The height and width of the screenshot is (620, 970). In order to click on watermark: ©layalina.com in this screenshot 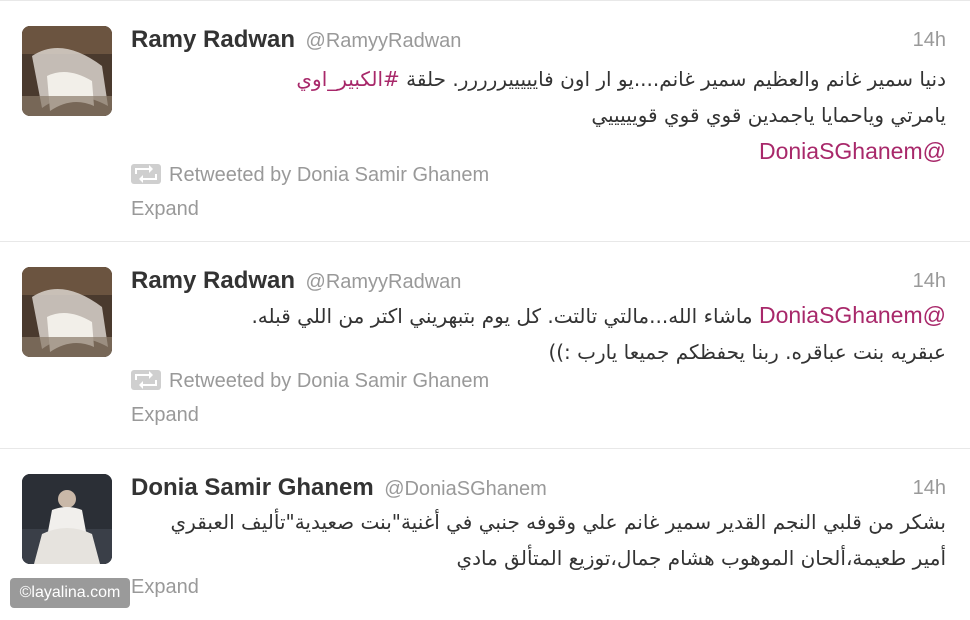, I will do `click(70, 593)`.